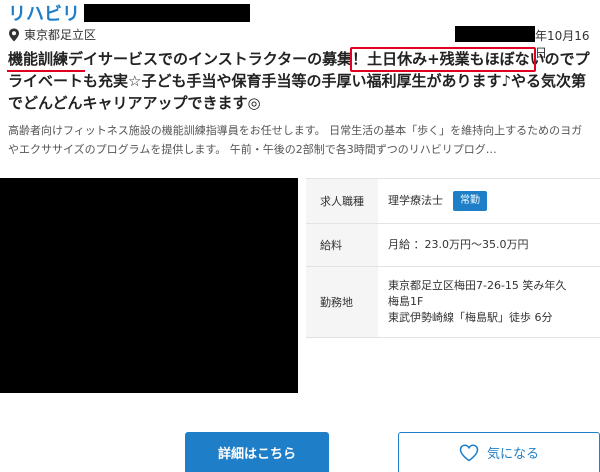 This screenshot has height=472, width=600. Describe the element at coordinates (512, 454) in the screenshot. I see `favorite-label: 気になる` at that location.